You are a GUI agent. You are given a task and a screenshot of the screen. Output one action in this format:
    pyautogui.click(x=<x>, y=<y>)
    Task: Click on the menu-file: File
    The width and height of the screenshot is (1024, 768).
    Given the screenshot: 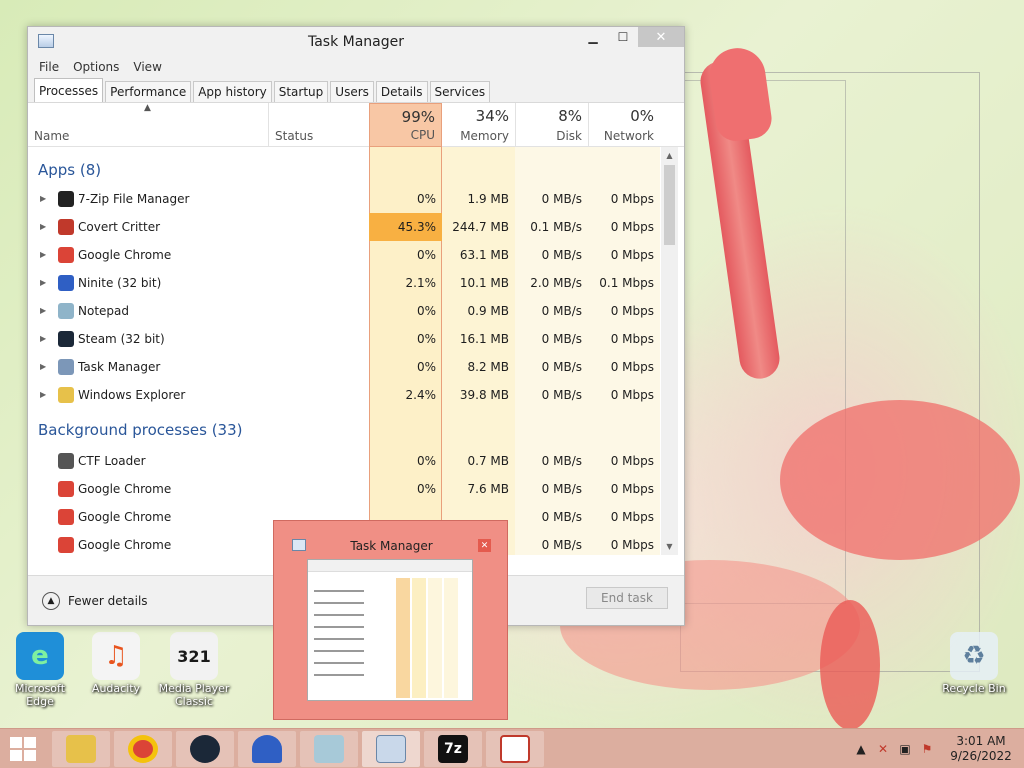 What is the action you would take?
    pyautogui.click(x=49, y=67)
    